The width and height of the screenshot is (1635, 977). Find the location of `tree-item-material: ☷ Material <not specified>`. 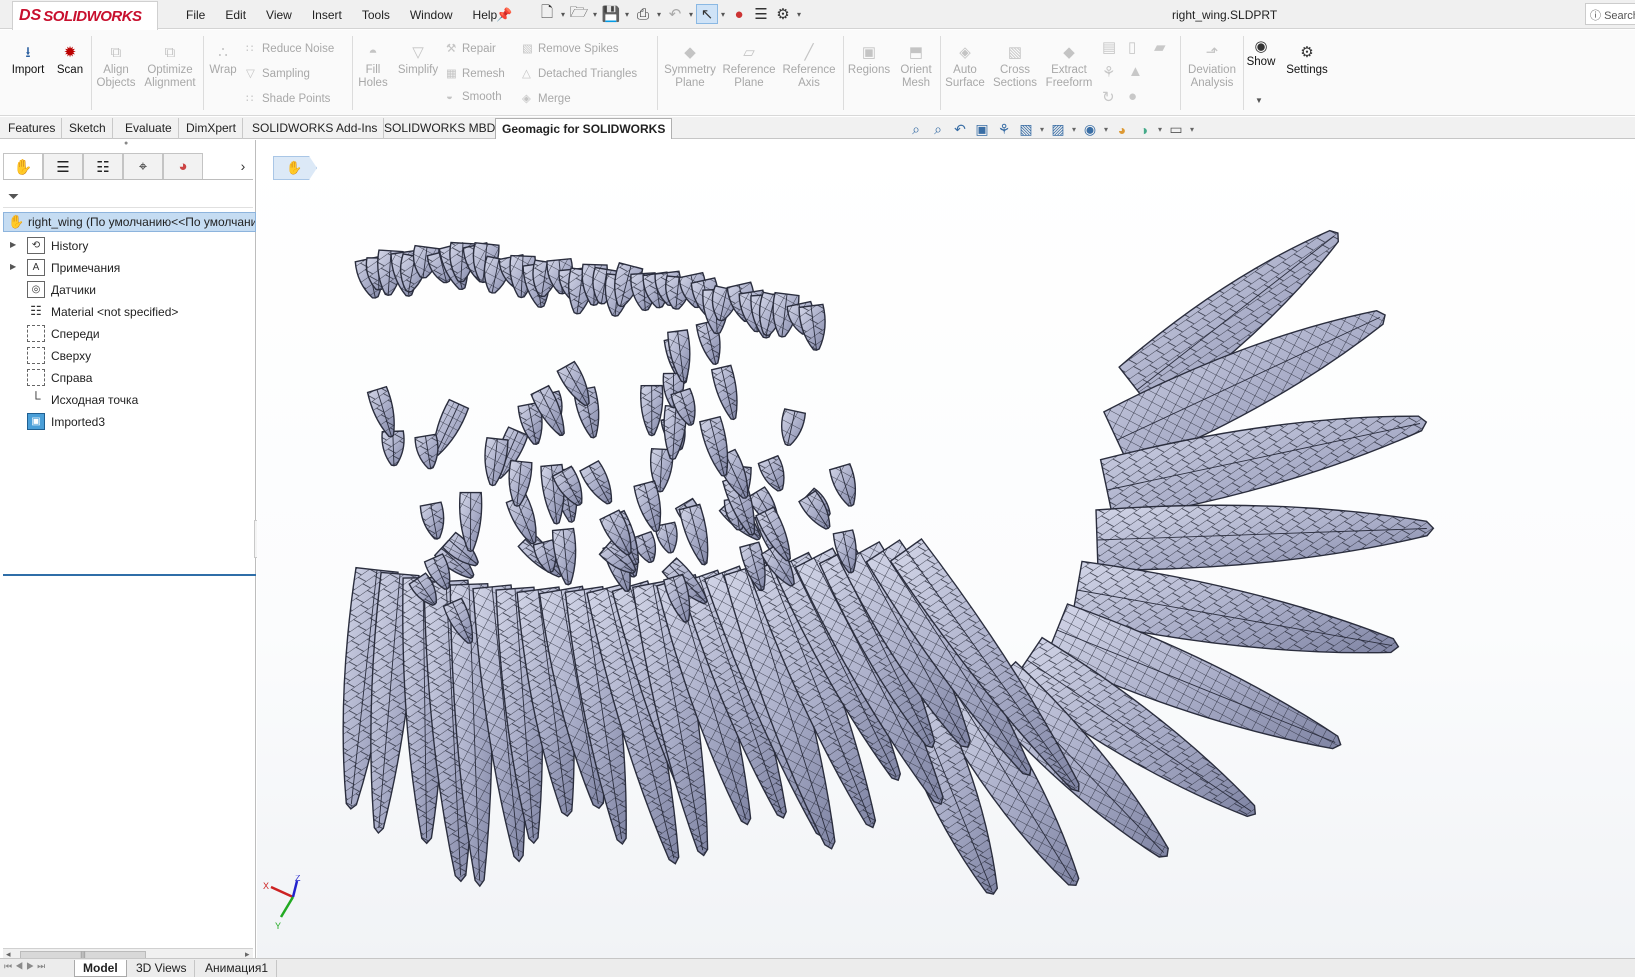

tree-item-material: ☷ Material <not specified> is located at coordinates (128, 312).